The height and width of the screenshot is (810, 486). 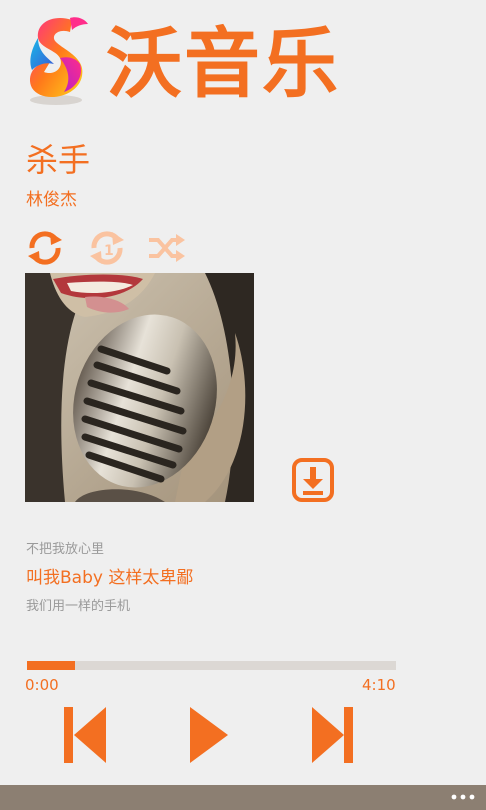 What do you see at coordinates (51, 665) in the screenshot?
I see `progress-fill` at bounding box center [51, 665].